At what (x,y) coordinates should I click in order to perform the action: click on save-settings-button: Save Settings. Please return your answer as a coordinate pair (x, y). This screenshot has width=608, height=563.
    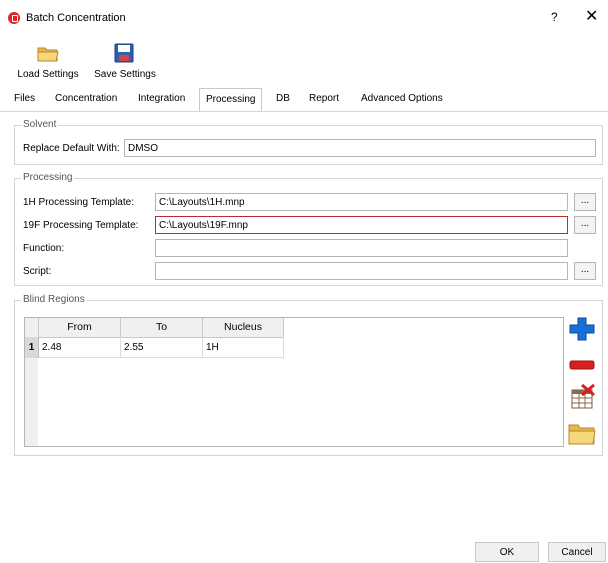
    Looking at the image, I should click on (125, 62).